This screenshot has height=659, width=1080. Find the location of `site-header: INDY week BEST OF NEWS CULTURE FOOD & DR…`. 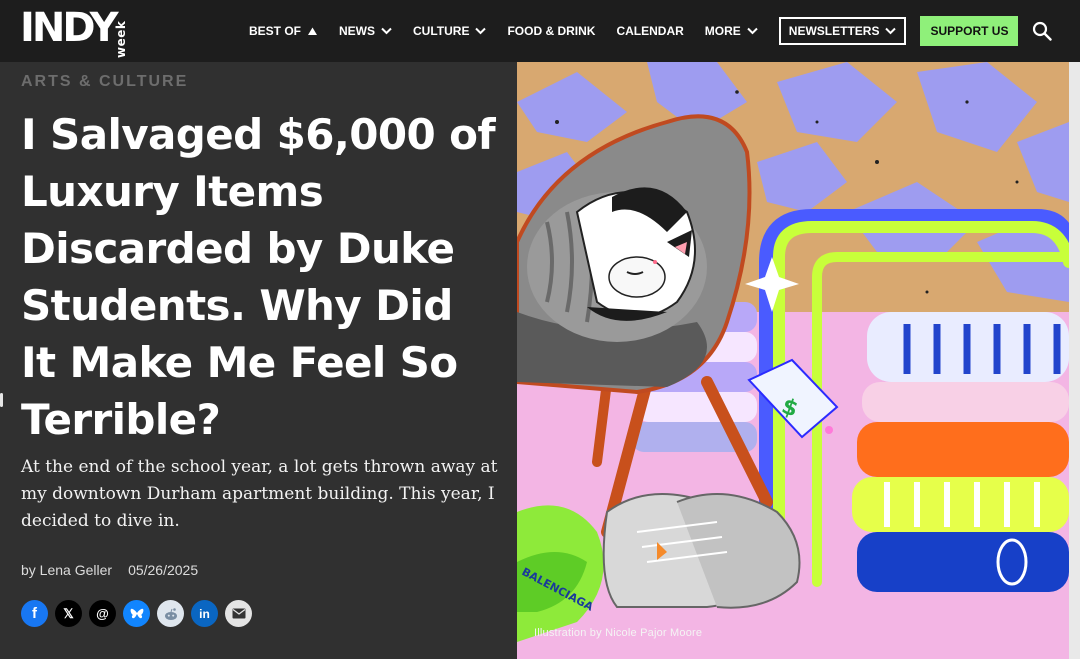

site-header: INDY week BEST OF NEWS CULTURE FOOD & DR… is located at coordinates (540, 31).